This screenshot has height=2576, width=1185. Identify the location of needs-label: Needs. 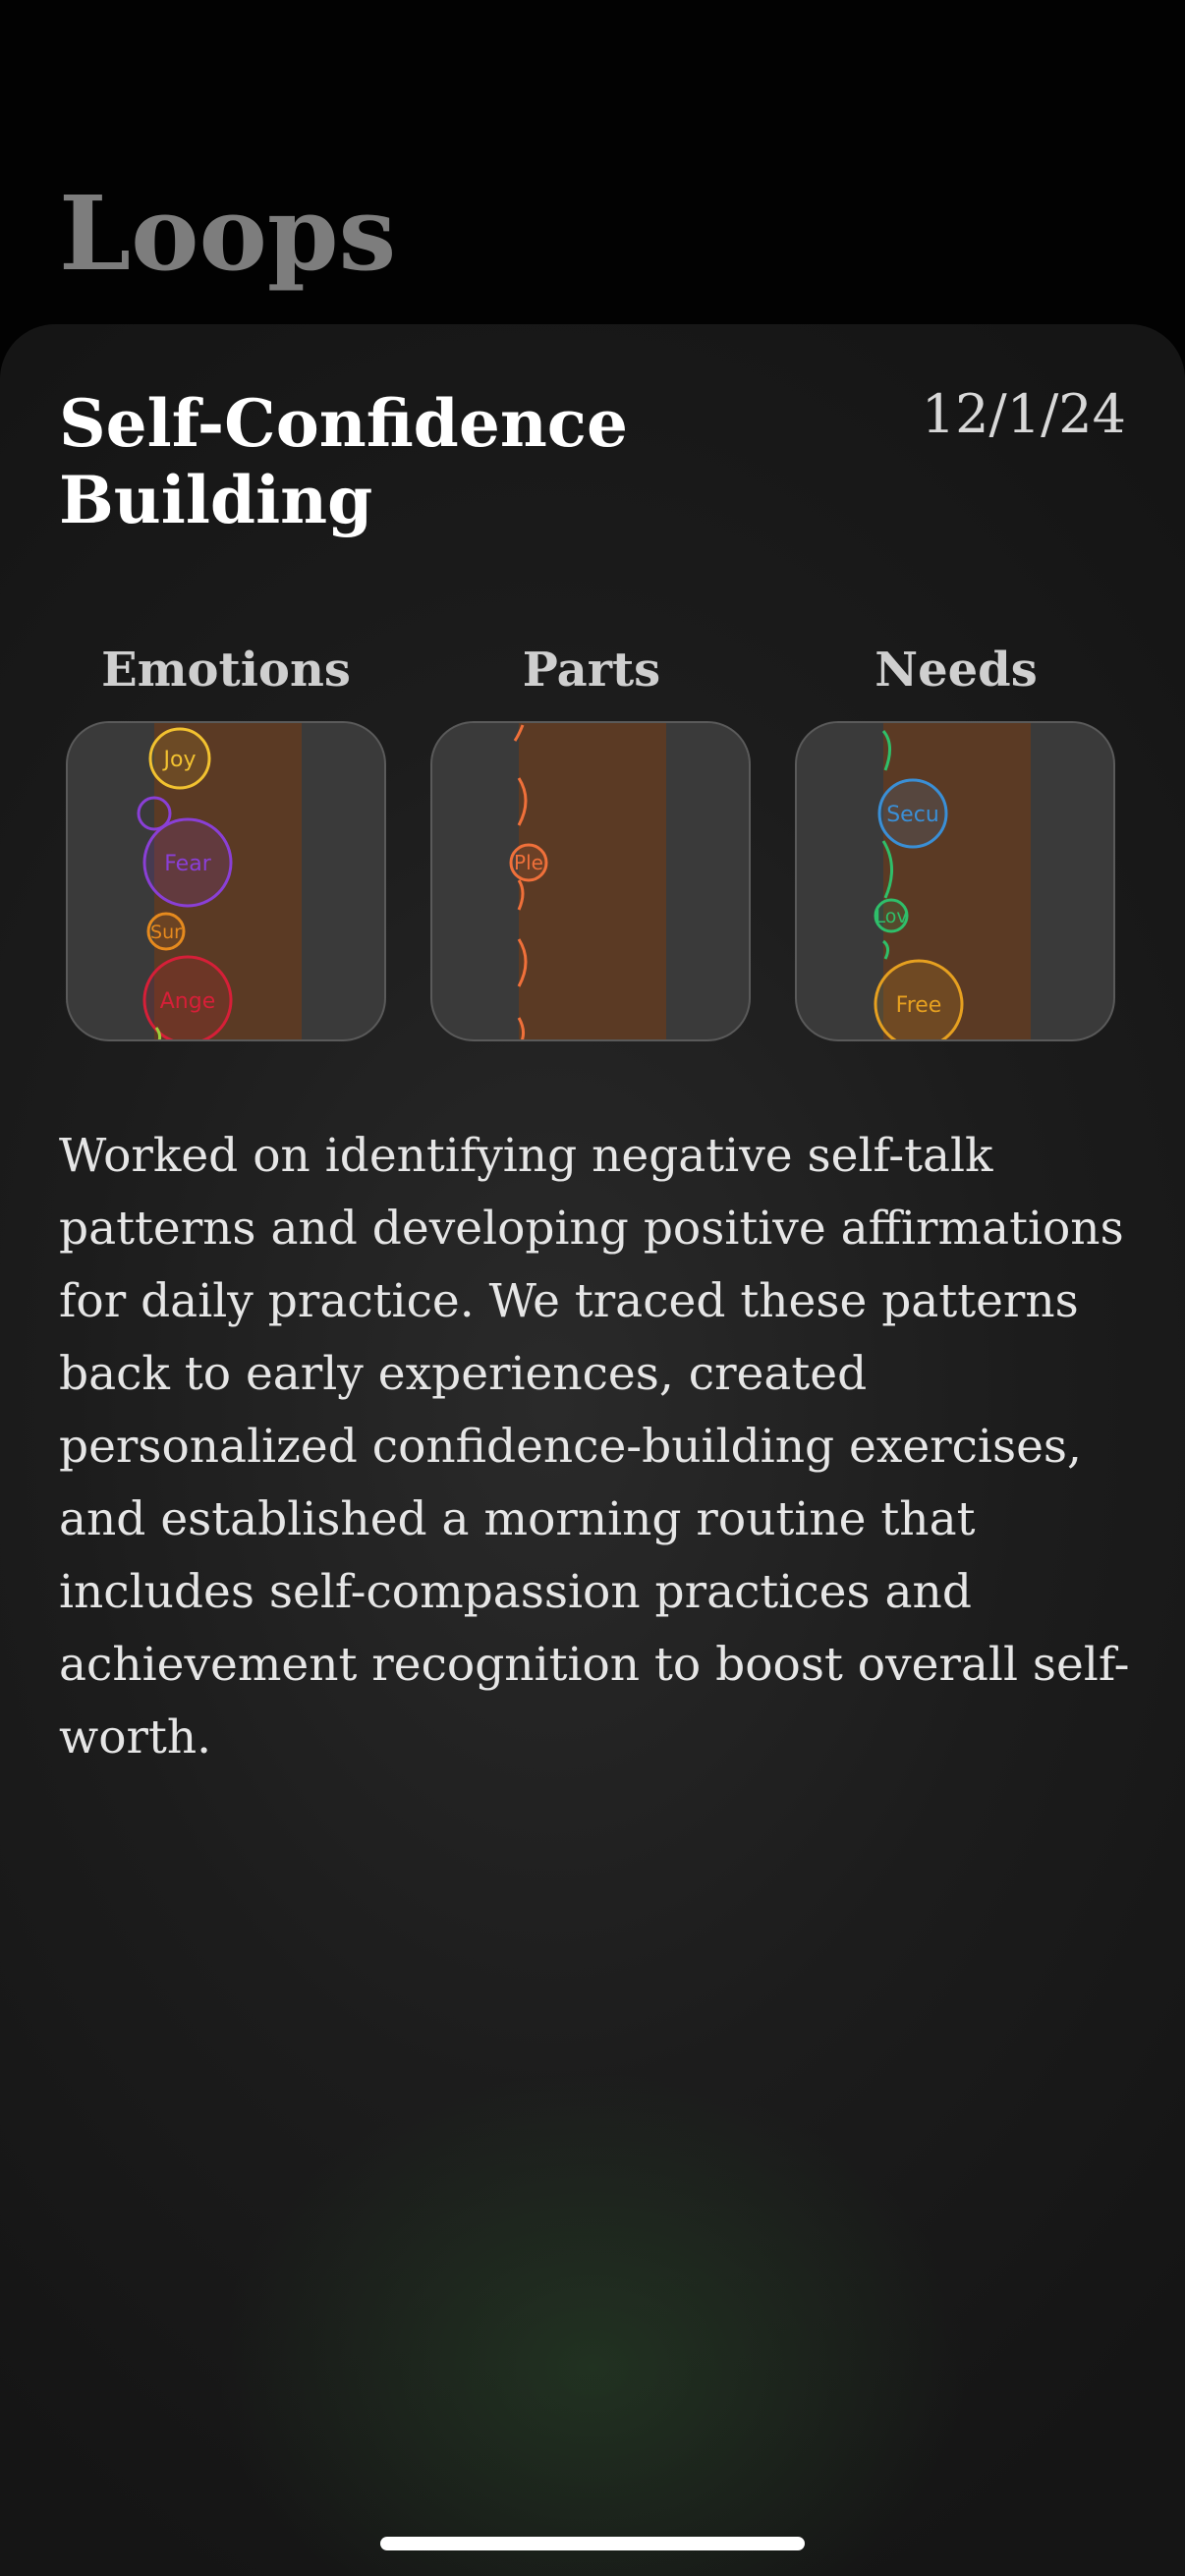
(957, 670).